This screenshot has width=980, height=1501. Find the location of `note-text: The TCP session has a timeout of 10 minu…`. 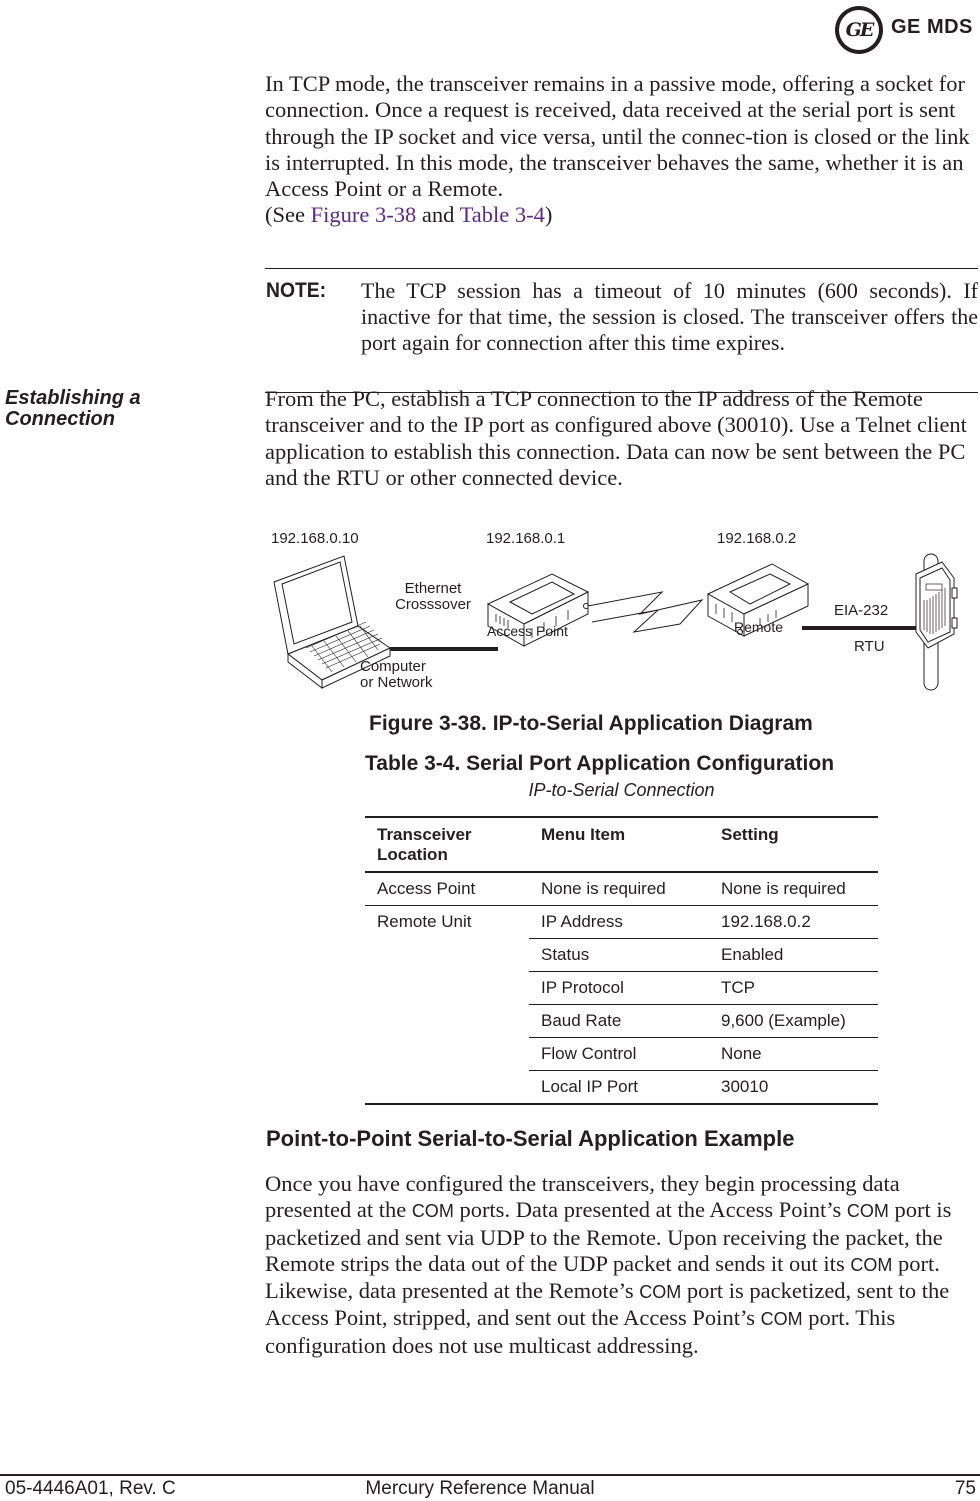

note-text: The TCP session has a timeout of 10 minu… is located at coordinates (669, 316).